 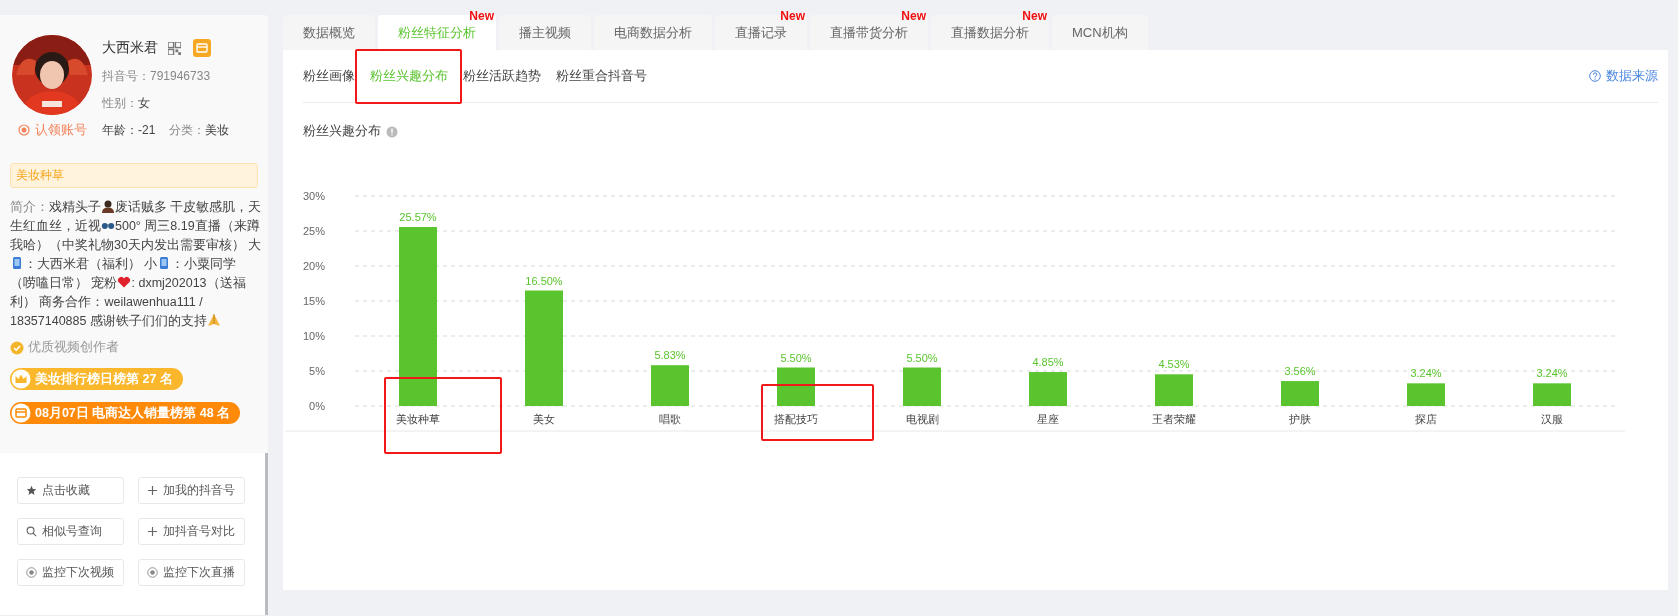 What do you see at coordinates (313, 336) in the screenshot?
I see `y-tick-label: 10%` at bounding box center [313, 336].